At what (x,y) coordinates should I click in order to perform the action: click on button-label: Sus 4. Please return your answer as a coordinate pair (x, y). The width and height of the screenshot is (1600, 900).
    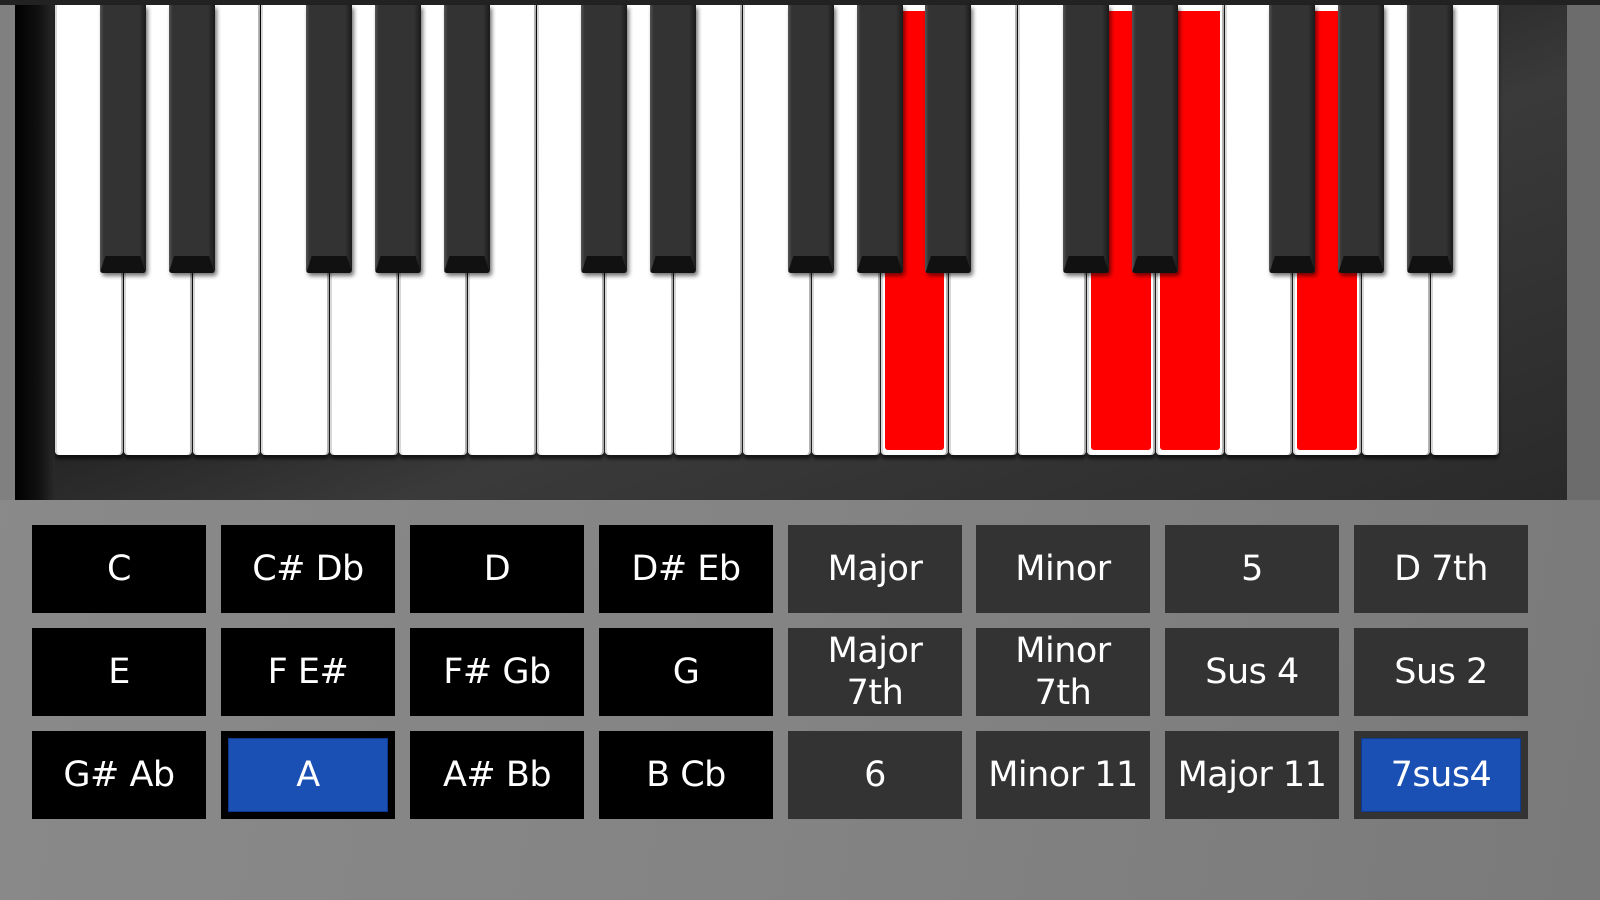
    Looking at the image, I should click on (1252, 672).